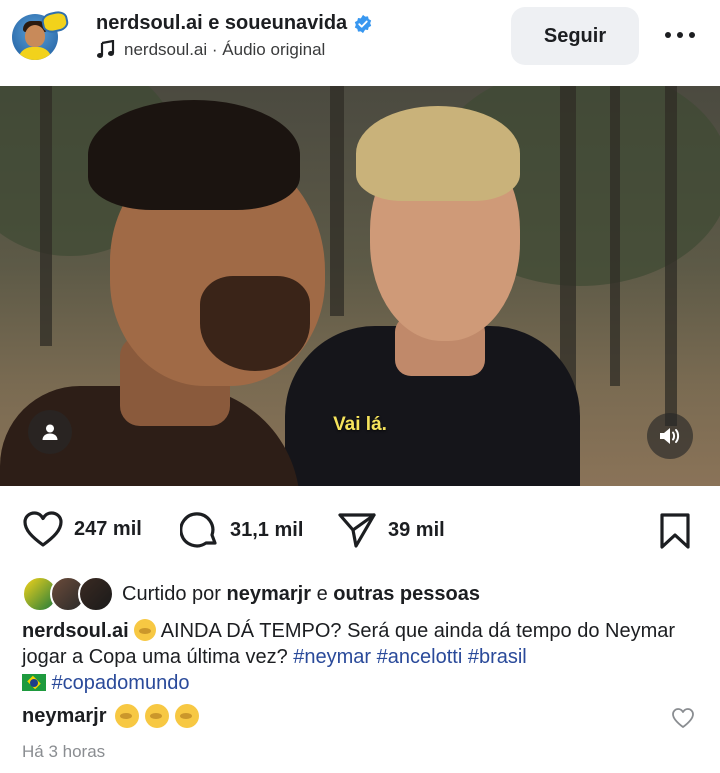  Describe the element at coordinates (575, 36) in the screenshot. I see `follow-button: Seguir` at that location.